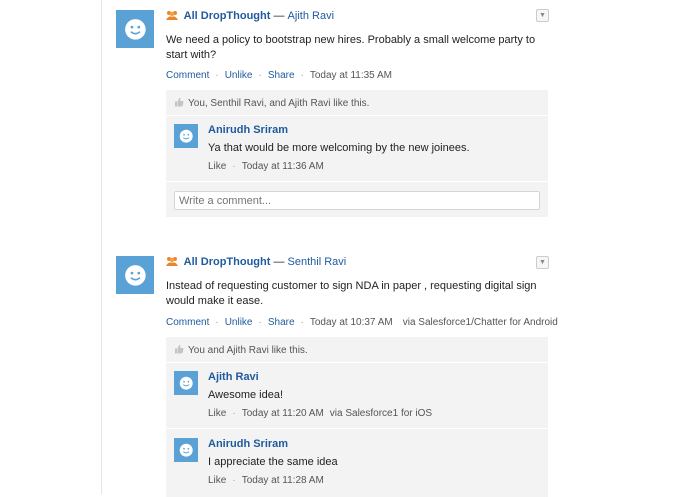 The width and height of the screenshot is (695, 497). Describe the element at coordinates (351, 75) in the screenshot. I see `post-timestamp: Today at 11:35 AM` at that location.